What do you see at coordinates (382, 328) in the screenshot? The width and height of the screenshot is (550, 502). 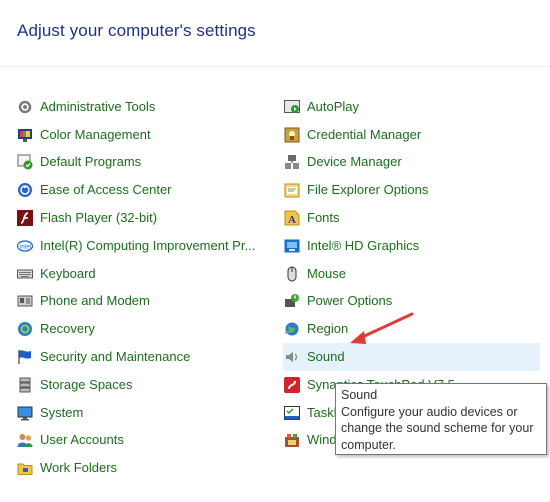 I see `annotation-arrow-icon` at bounding box center [382, 328].